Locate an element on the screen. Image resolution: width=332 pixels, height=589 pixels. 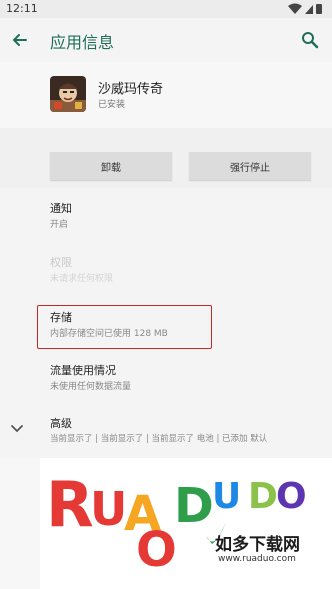
pref-summary: 开启 is located at coordinates (59, 225).